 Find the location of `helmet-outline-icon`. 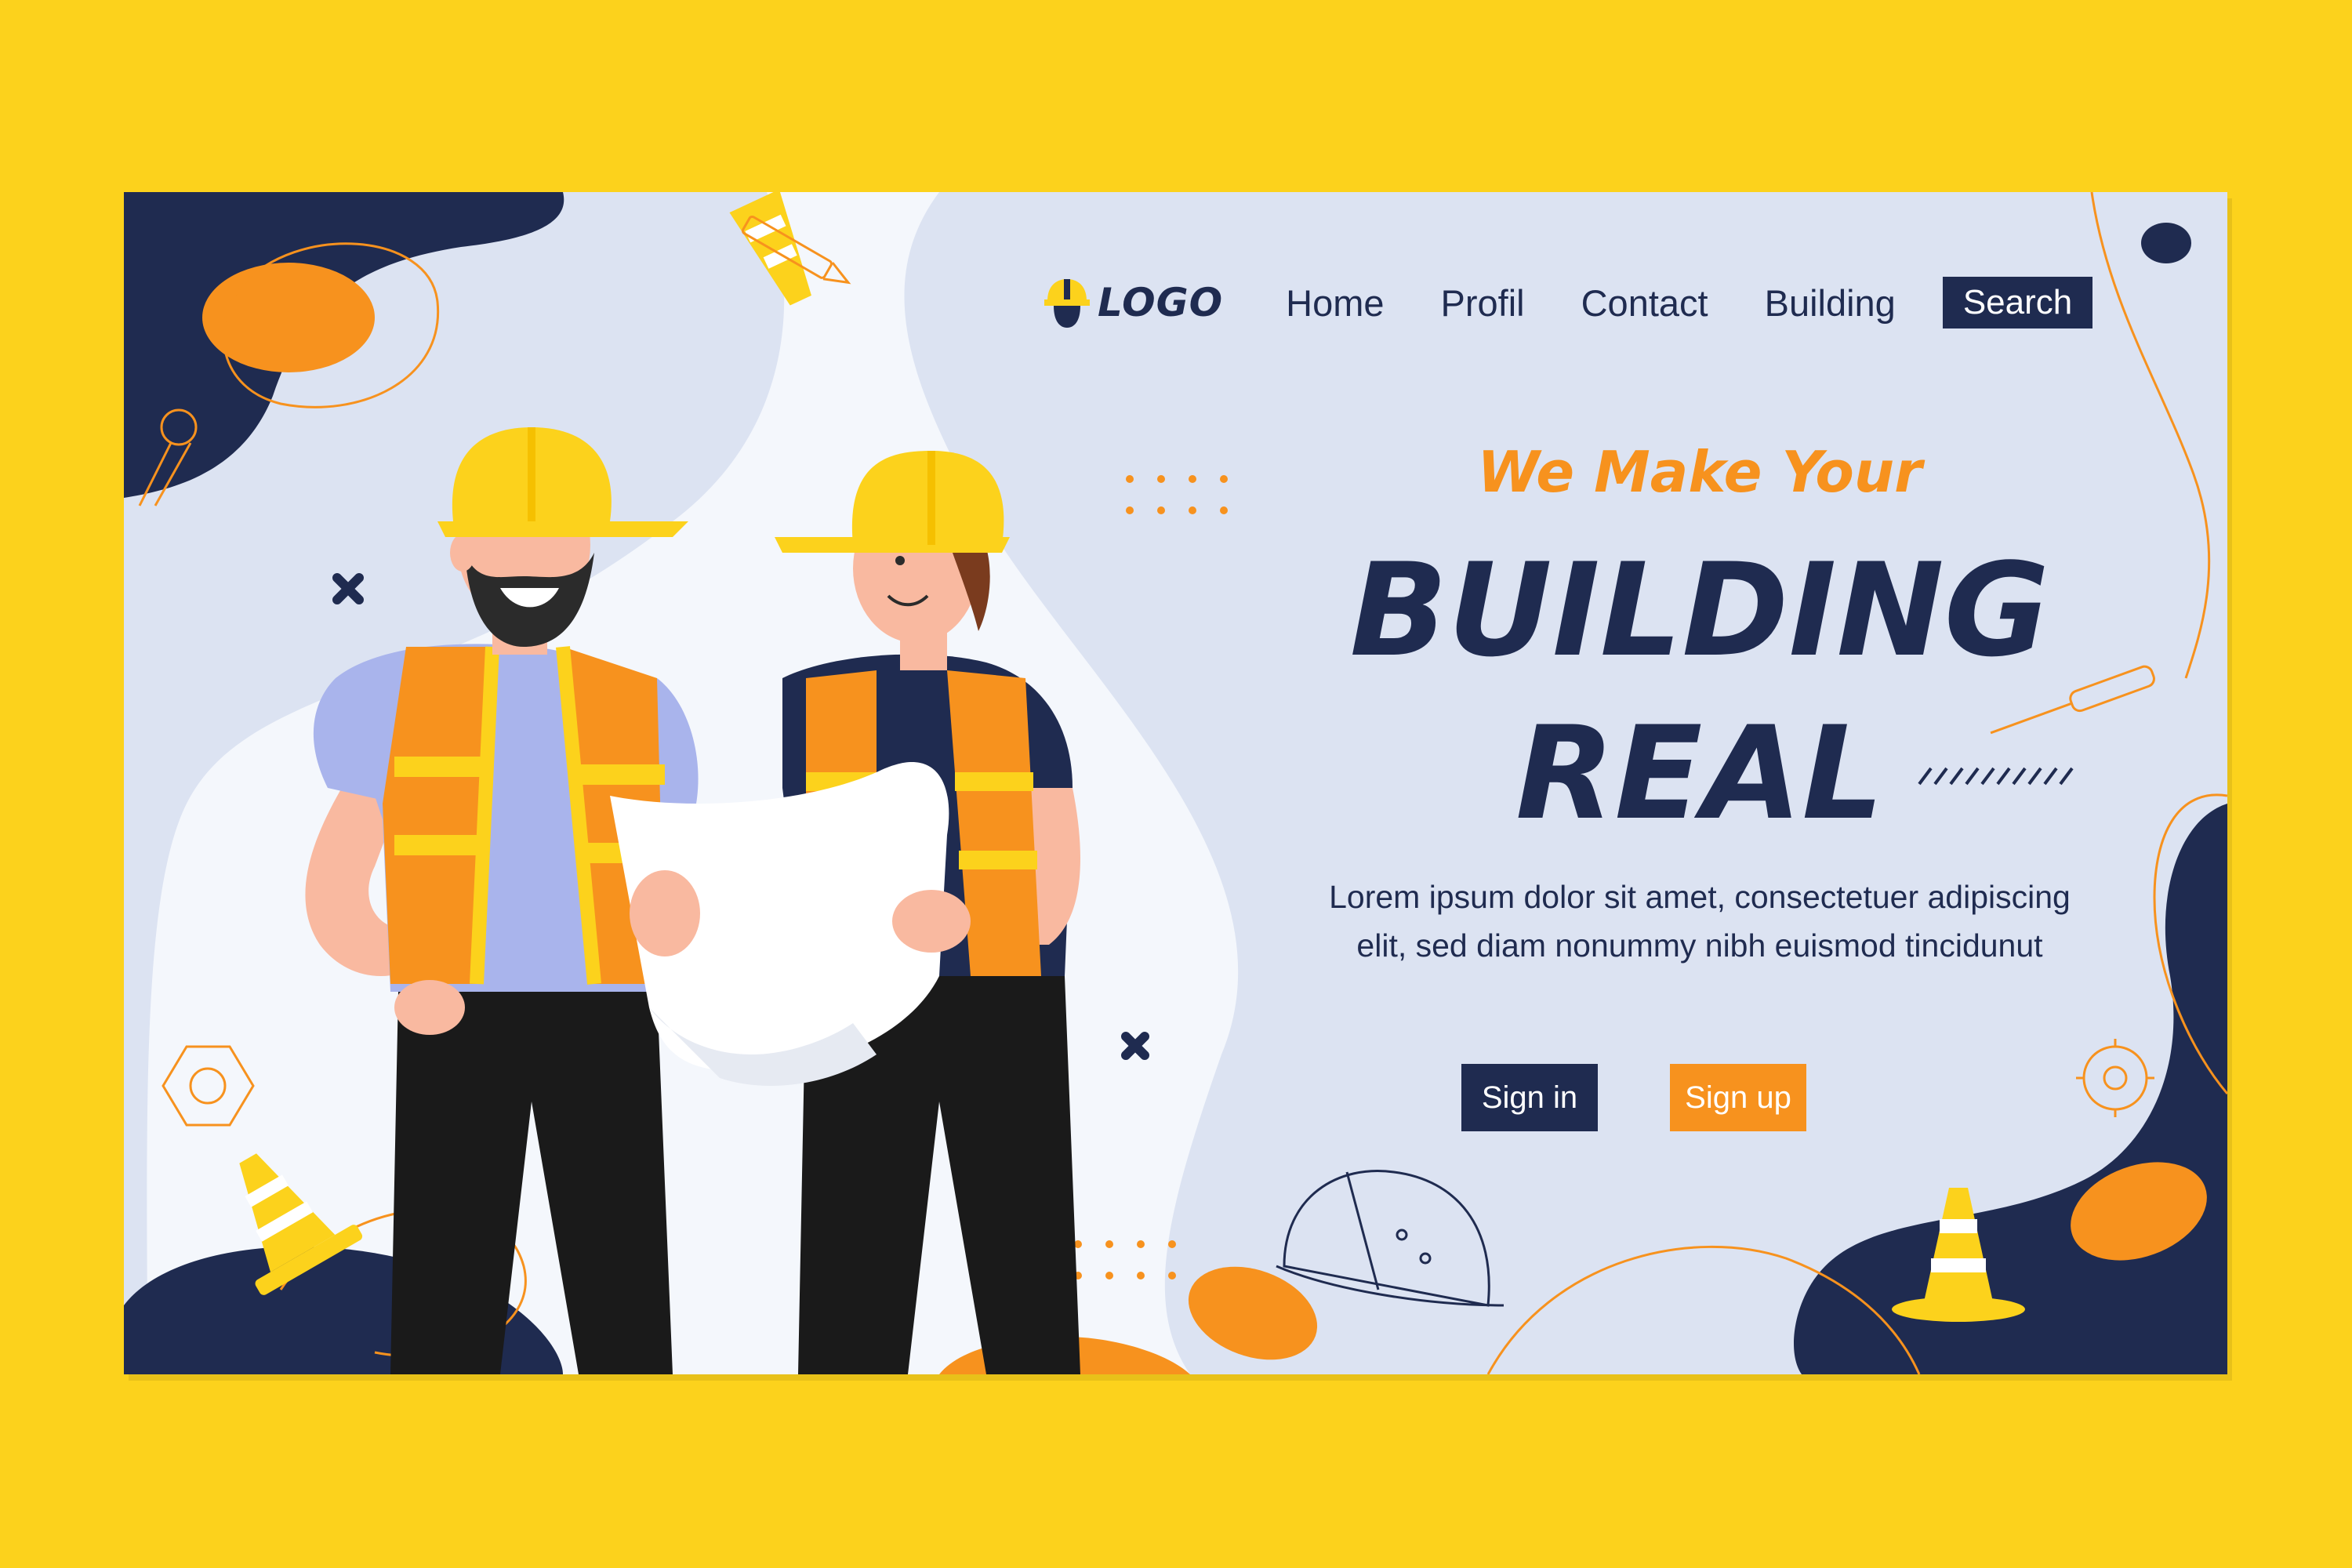

helmet-outline-icon is located at coordinates (1390, 1238).